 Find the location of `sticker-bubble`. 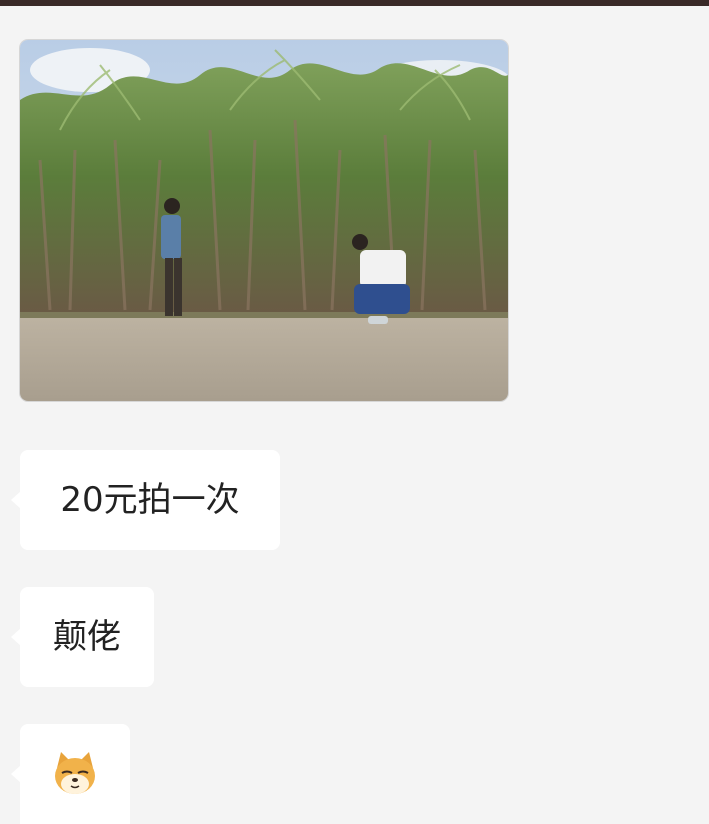

sticker-bubble is located at coordinates (70, 774).